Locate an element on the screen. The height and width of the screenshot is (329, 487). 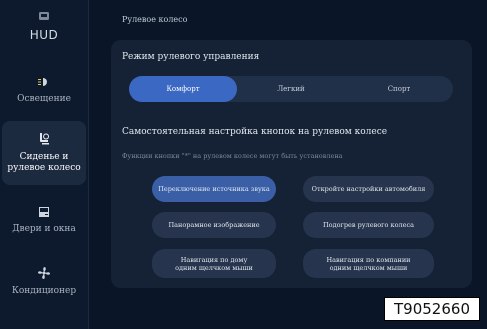
key-button-label: Переключение источника звука is located at coordinates (214, 189).